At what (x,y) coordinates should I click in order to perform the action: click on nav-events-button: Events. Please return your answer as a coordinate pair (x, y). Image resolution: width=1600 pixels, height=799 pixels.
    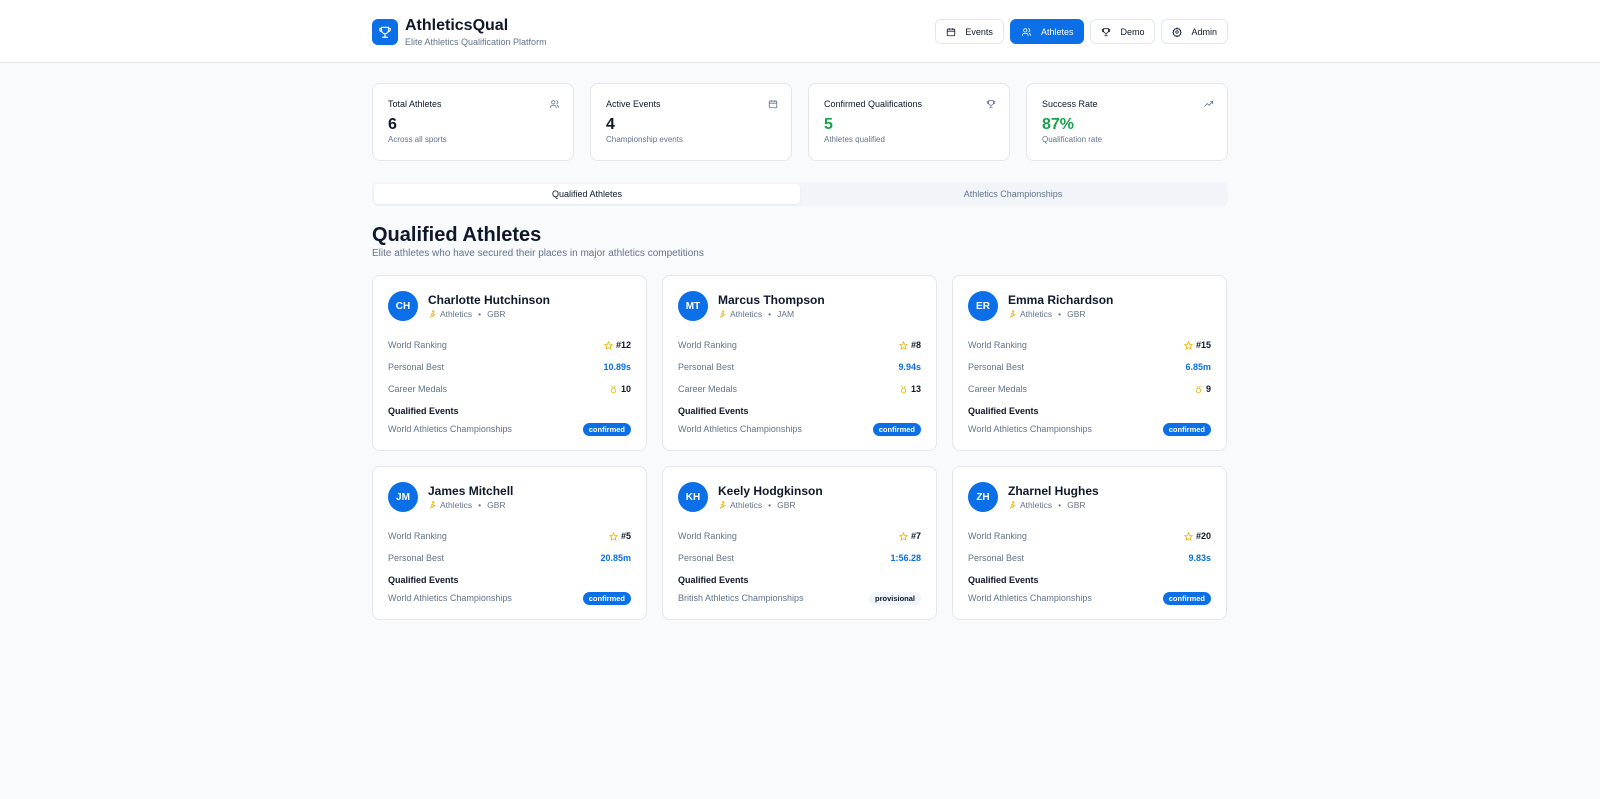
    Looking at the image, I should click on (969, 31).